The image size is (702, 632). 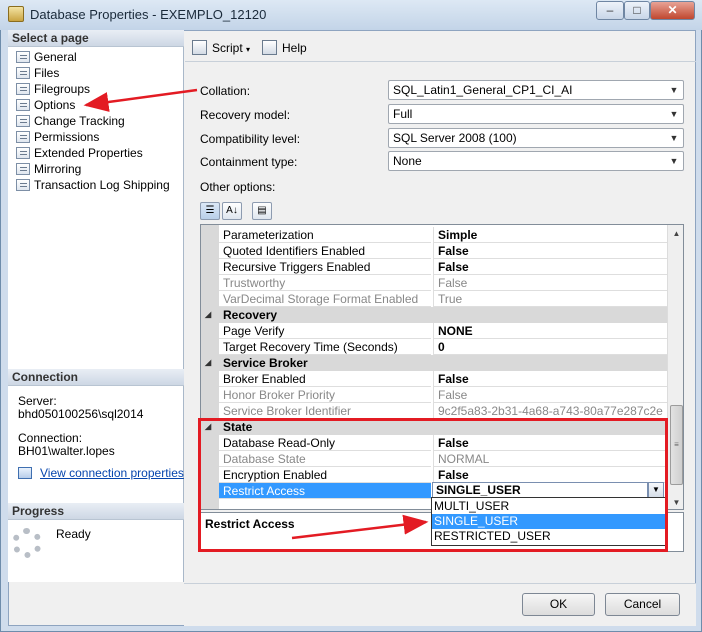 What do you see at coordinates (140, 100) in the screenshot?
I see `arrow-to-options` at bounding box center [140, 100].